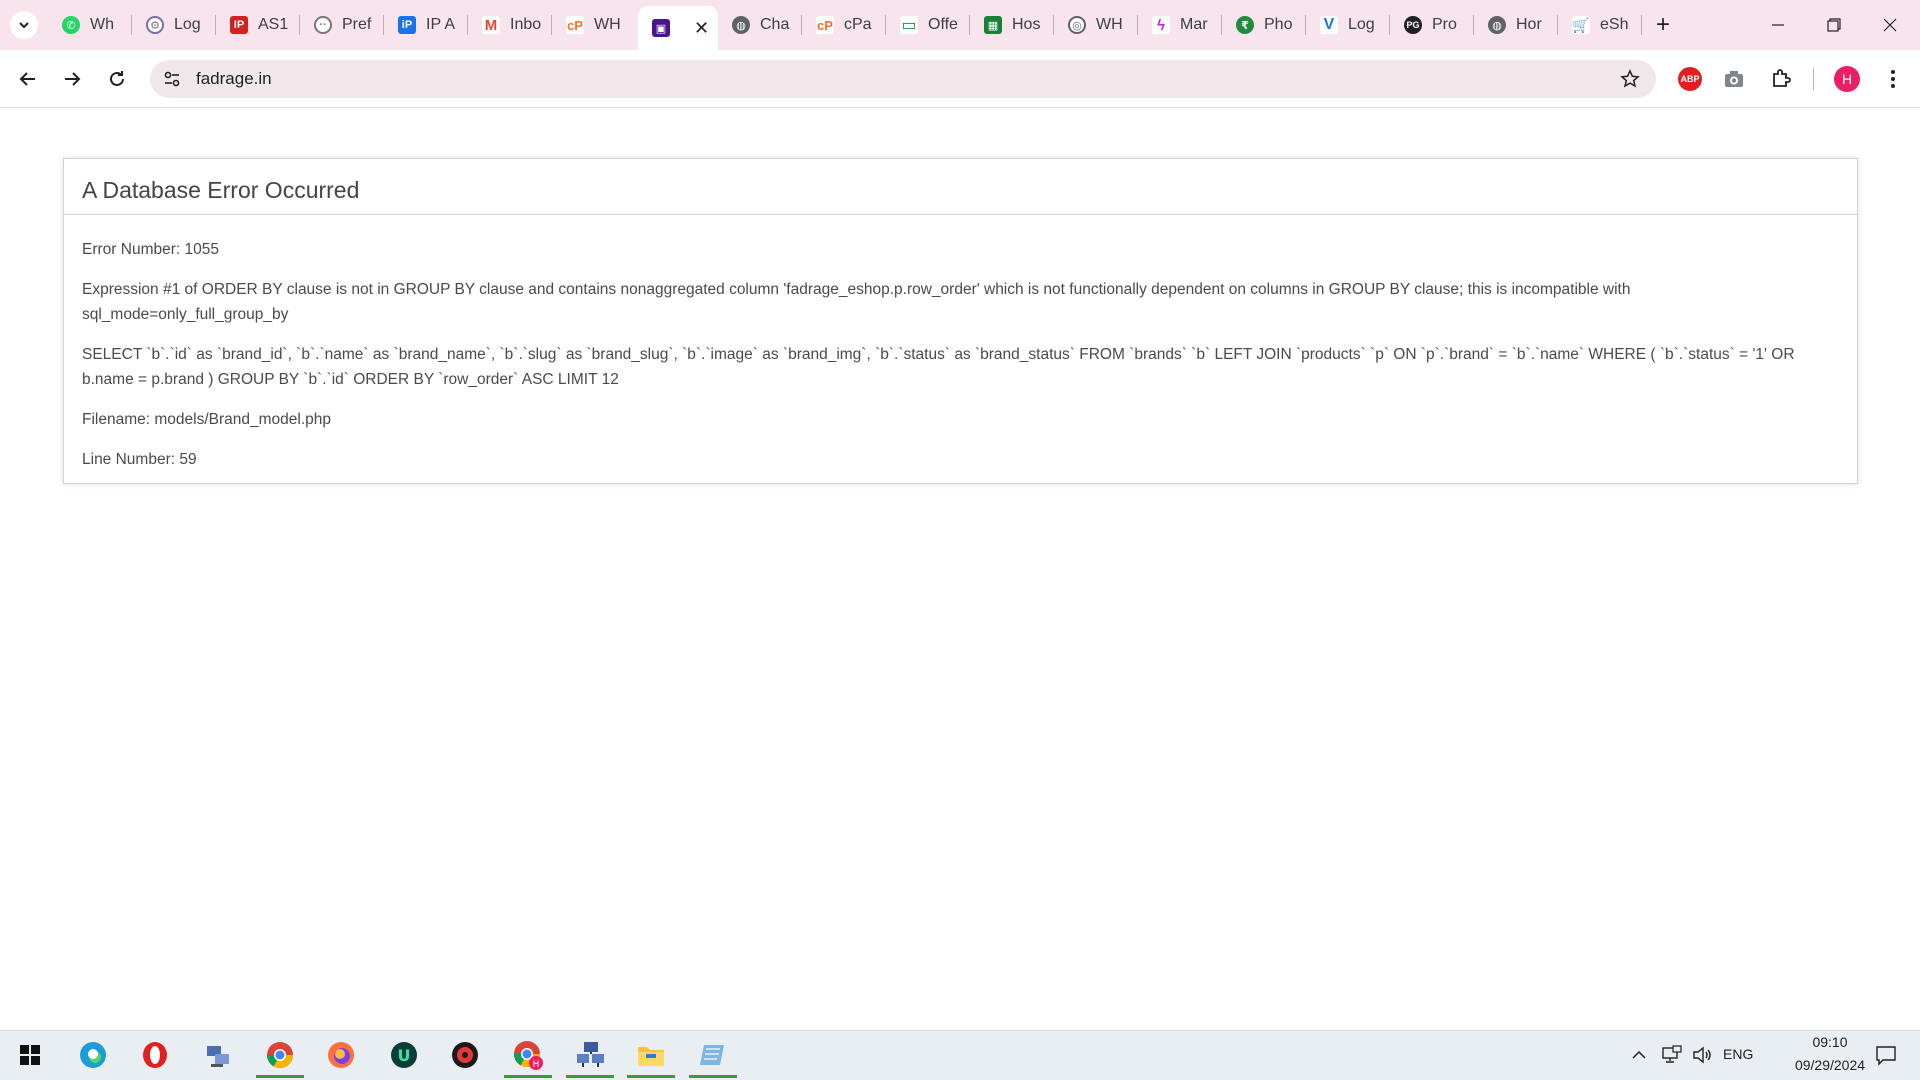 This screenshot has width=1920, height=1080. I want to click on tab-title: WH, so click(1109, 24).